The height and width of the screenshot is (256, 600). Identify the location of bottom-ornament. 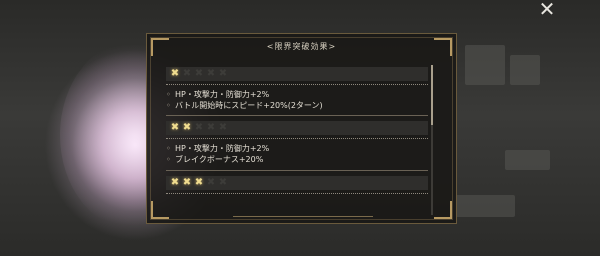
(303, 216).